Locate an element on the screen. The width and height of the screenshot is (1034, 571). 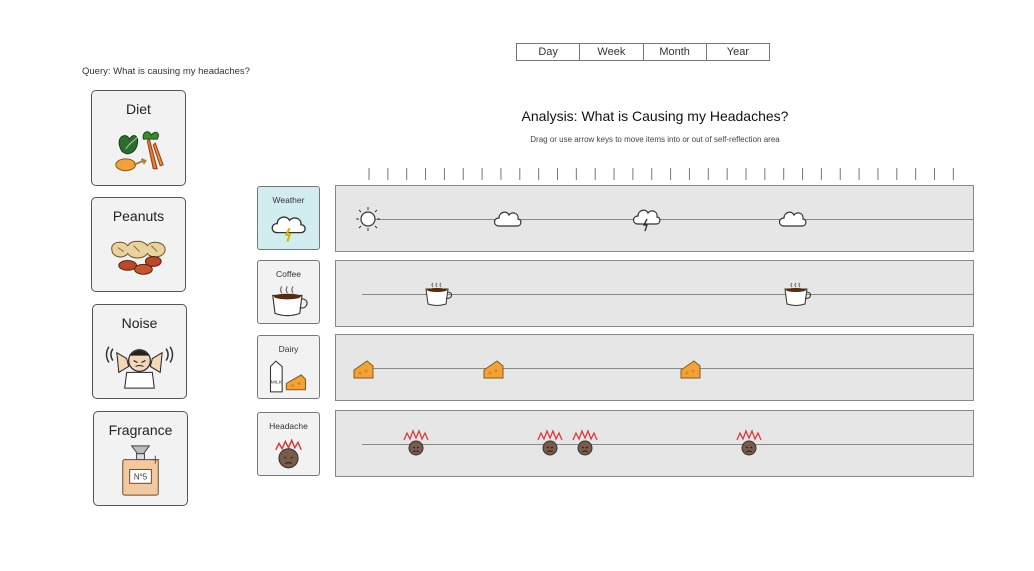
row-label-text: Dairy is located at coordinates (288, 349).